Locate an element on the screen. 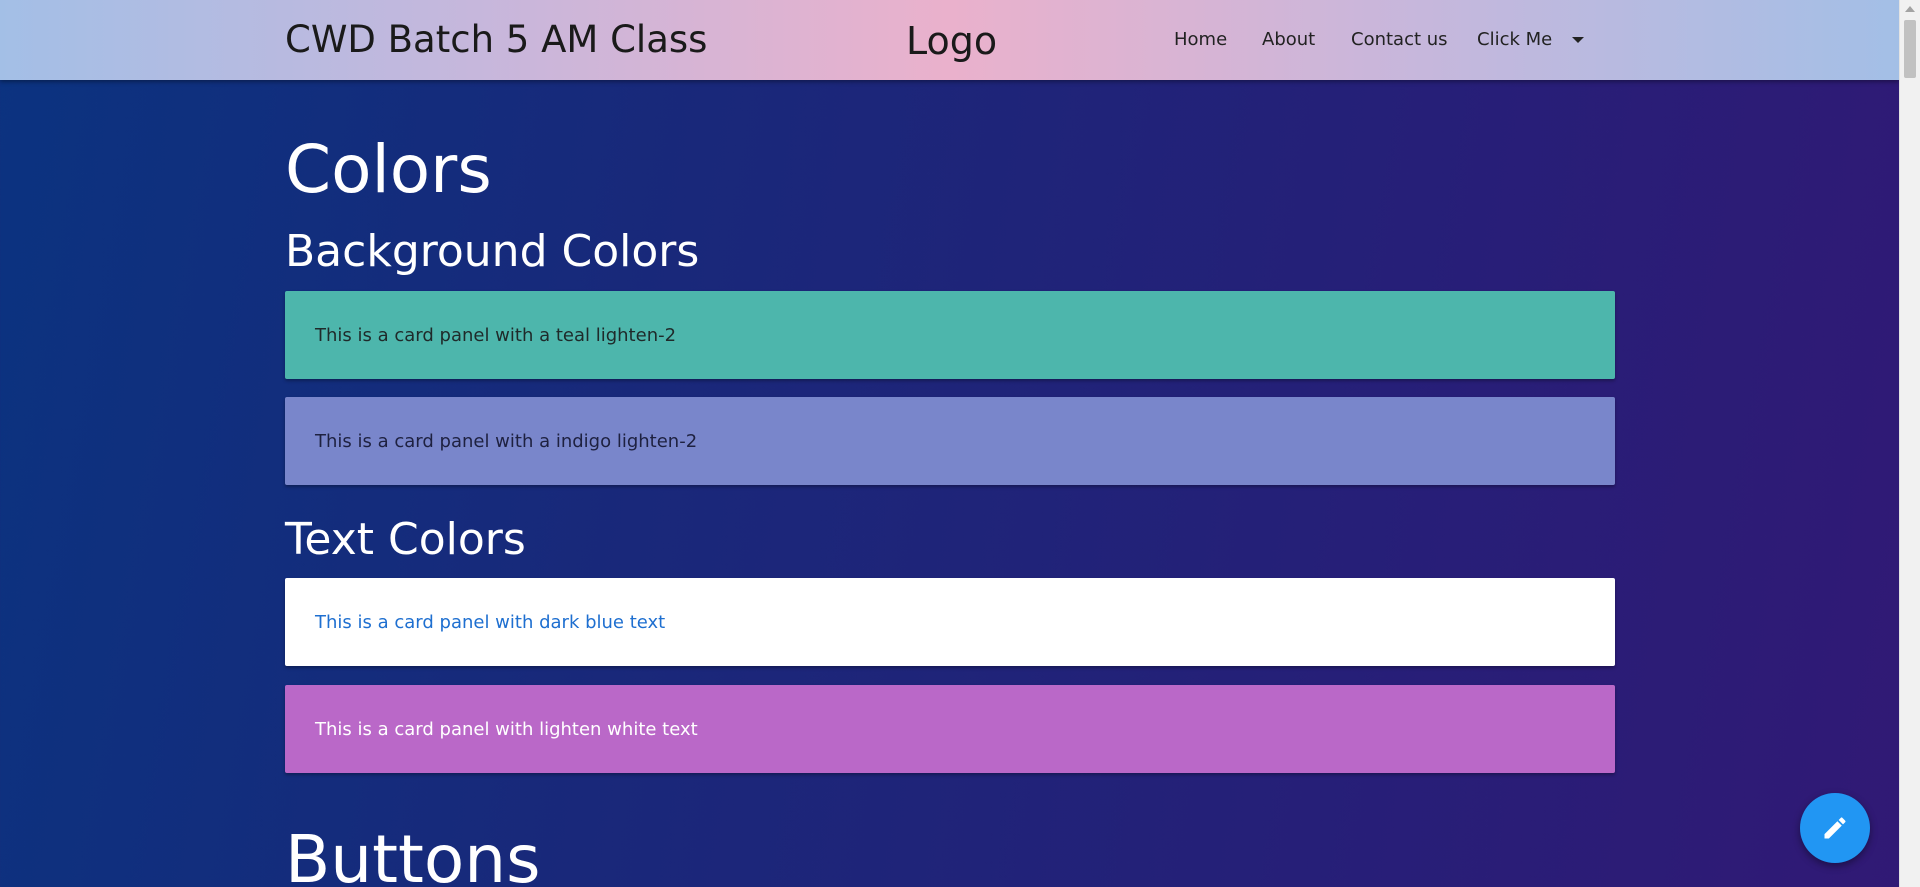 The width and height of the screenshot is (1920, 887). buttons-heading: Buttons is located at coordinates (413, 854).